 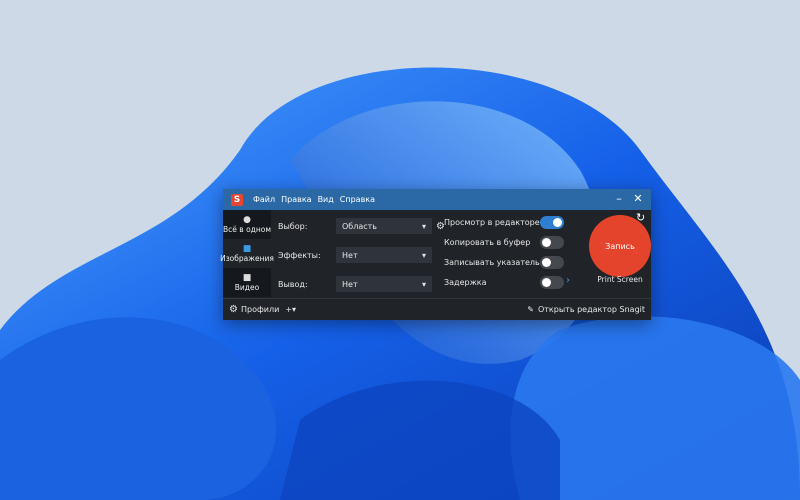 What do you see at coordinates (247, 258) in the screenshot?
I see `tab-label: Изображения` at bounding box center [247, 258].